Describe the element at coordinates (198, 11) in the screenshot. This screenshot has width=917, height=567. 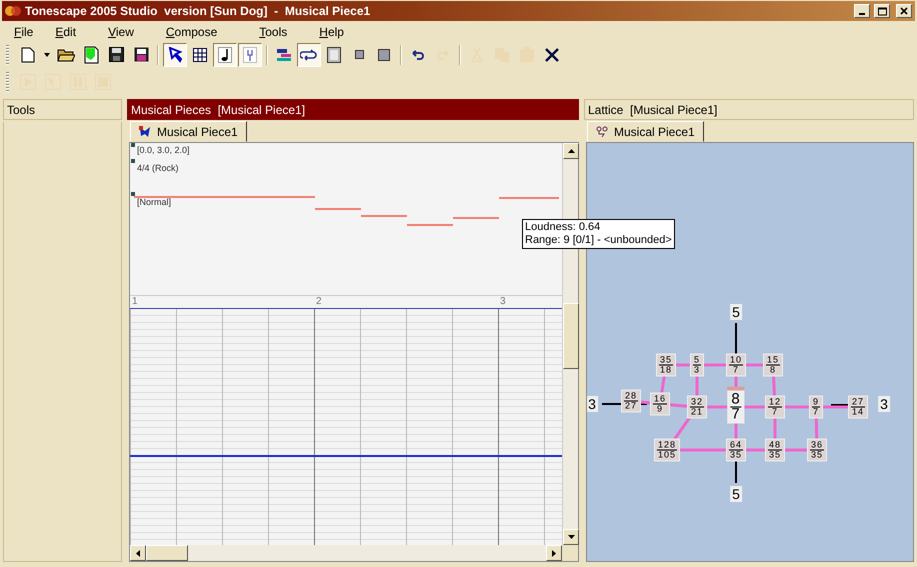
I see `window-title: Tonescape 2005 Studio version [Sun Dog] - Musical Piece1` at that location.